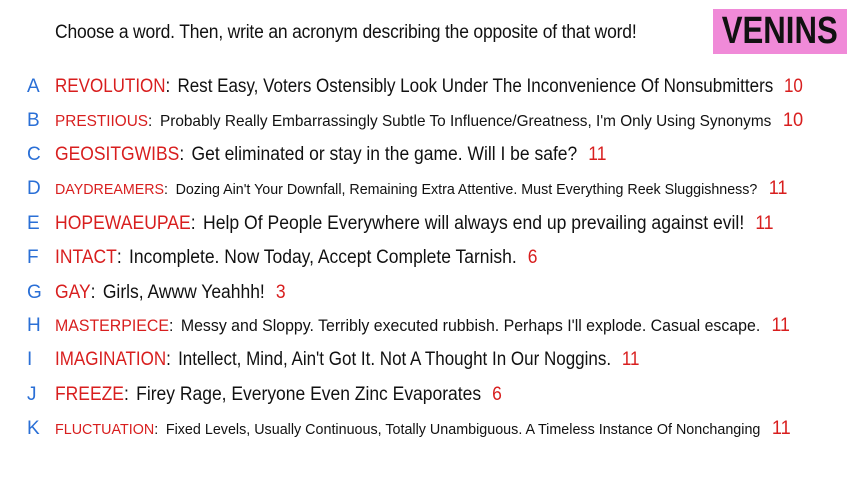  I want to click on badge-label: VENINS, so click(780, 31).